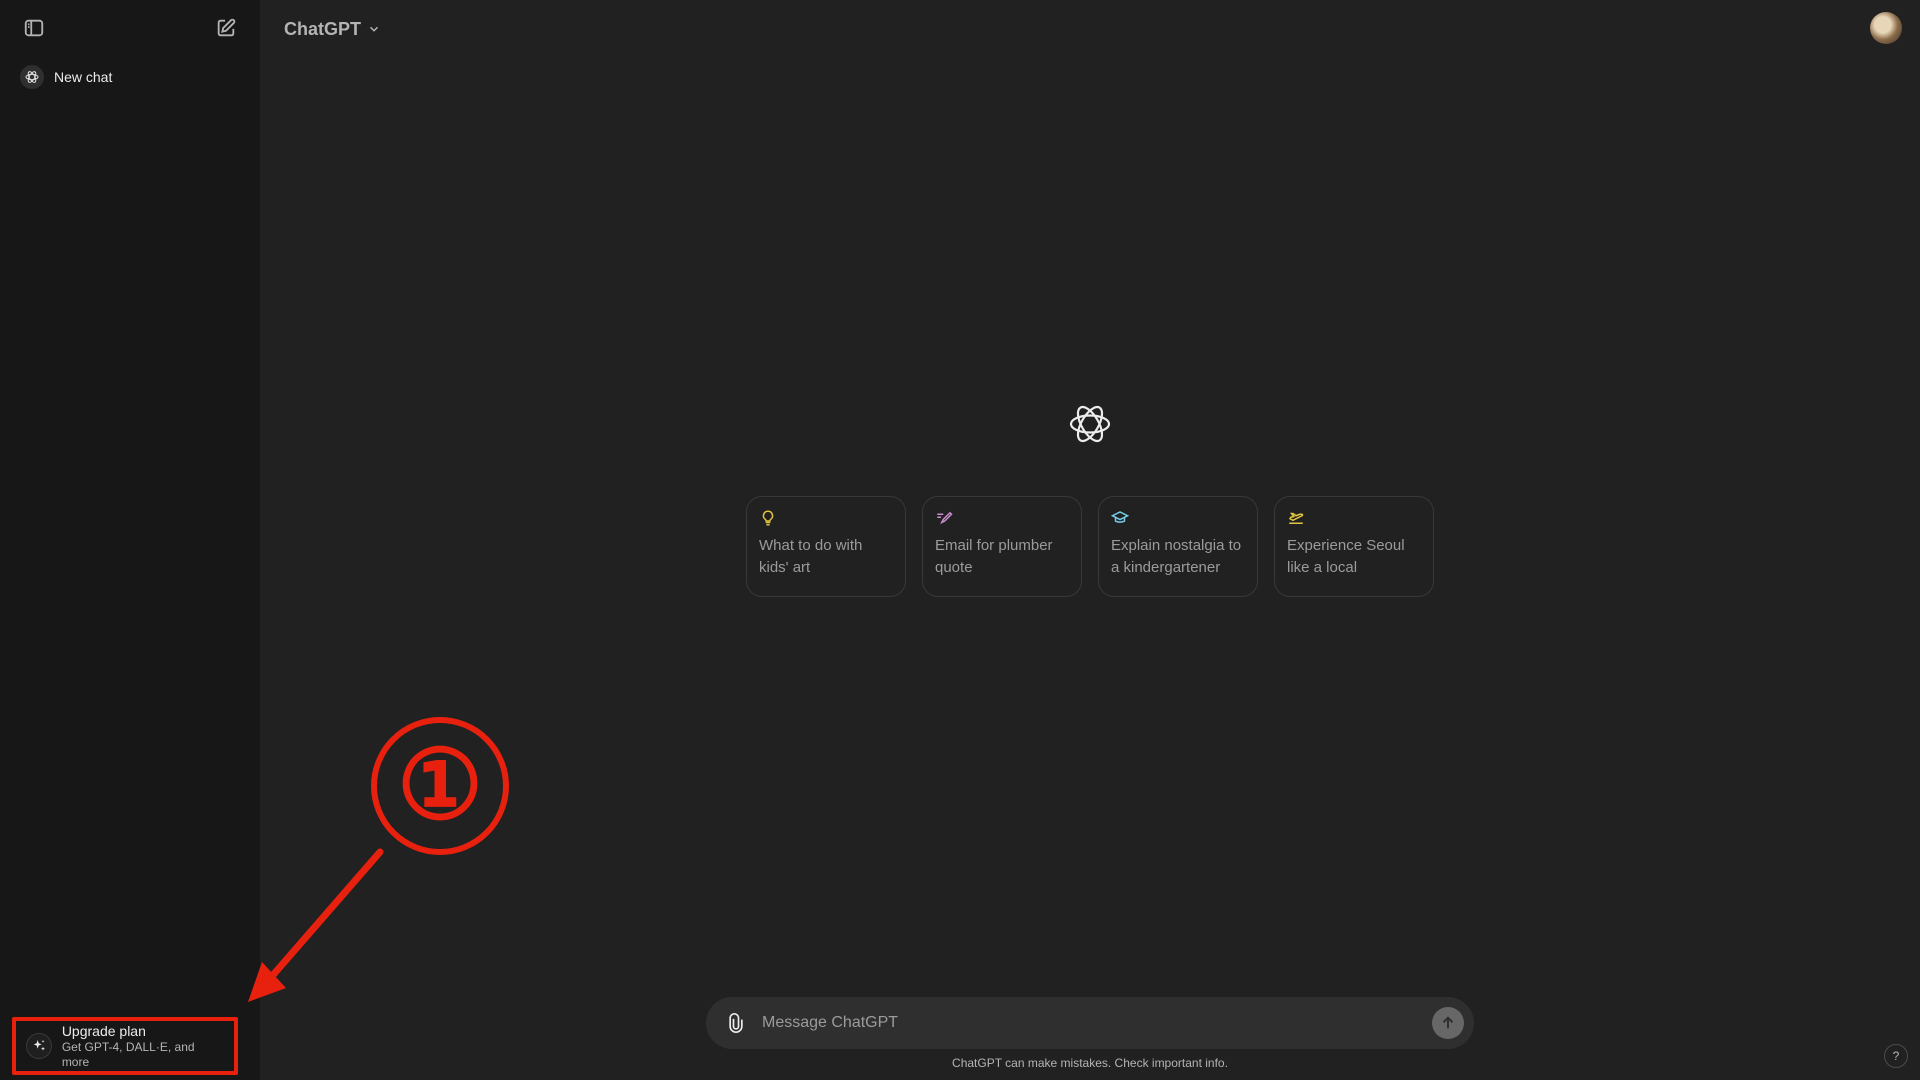 This screenshot has width=1920, height=1080. I want to click on suggestion-card: Explain nostalgia to a kindergartener, so click(1178, 546).